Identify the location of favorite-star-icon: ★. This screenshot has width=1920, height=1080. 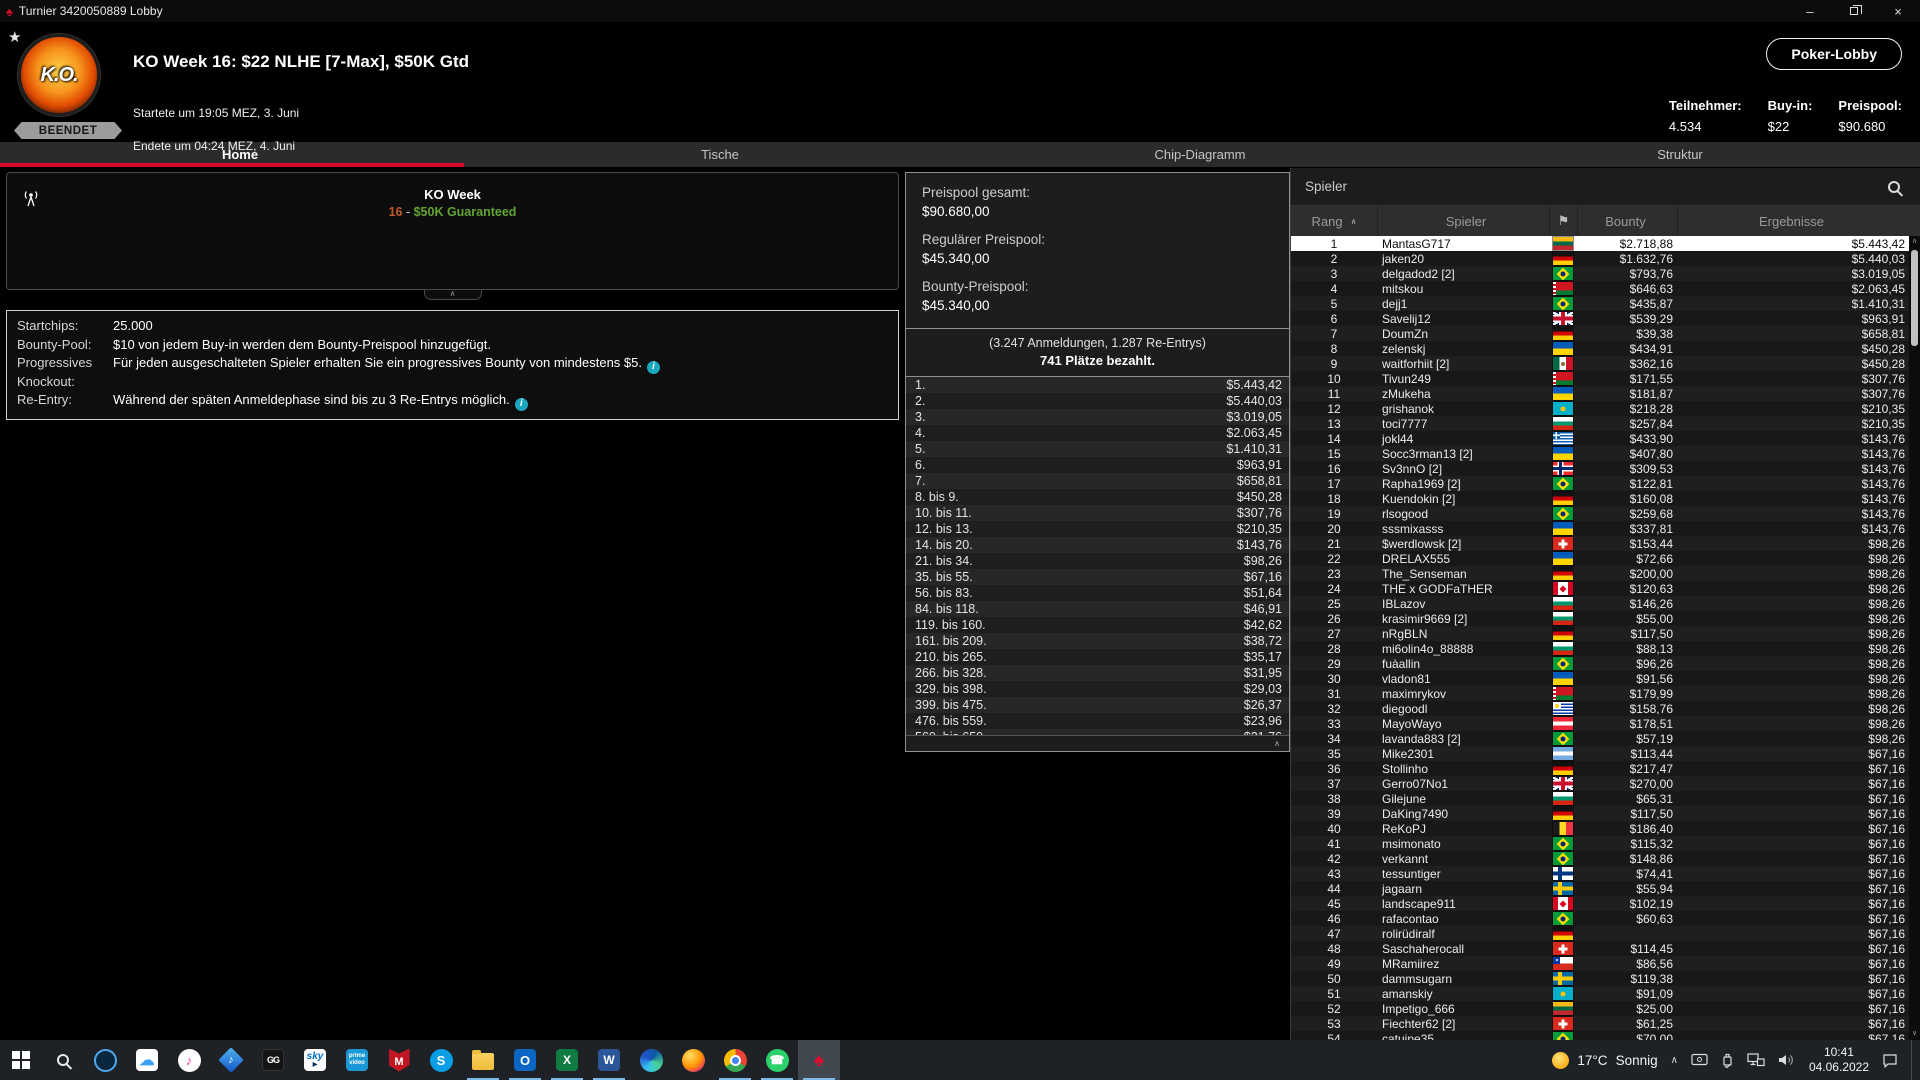
(14, 37).